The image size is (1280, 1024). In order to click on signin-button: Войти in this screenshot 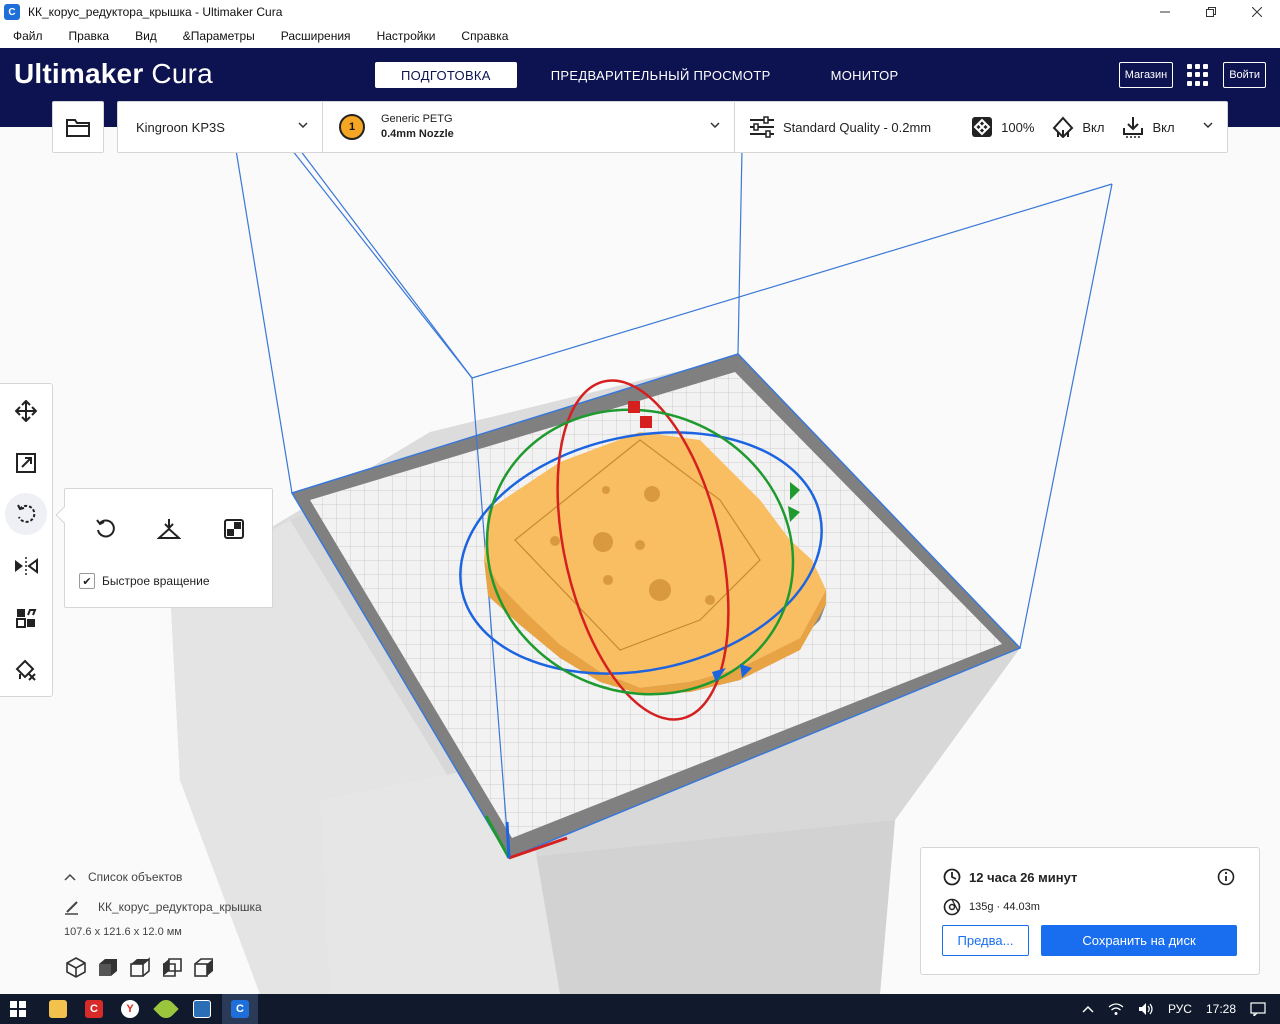, I will do `click(1244, 75)`.